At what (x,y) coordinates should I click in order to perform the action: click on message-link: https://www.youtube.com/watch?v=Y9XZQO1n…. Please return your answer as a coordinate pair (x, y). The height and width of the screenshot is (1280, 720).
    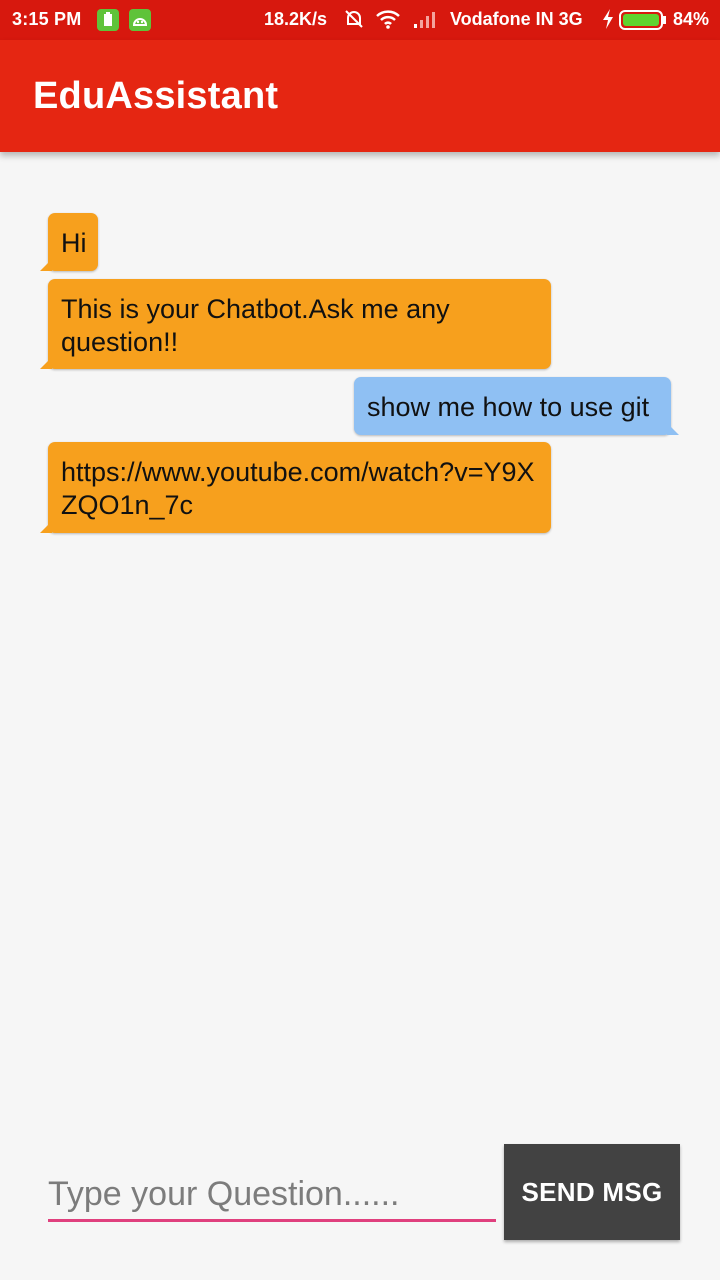
    Looking at the image, I should click on (298, 488).